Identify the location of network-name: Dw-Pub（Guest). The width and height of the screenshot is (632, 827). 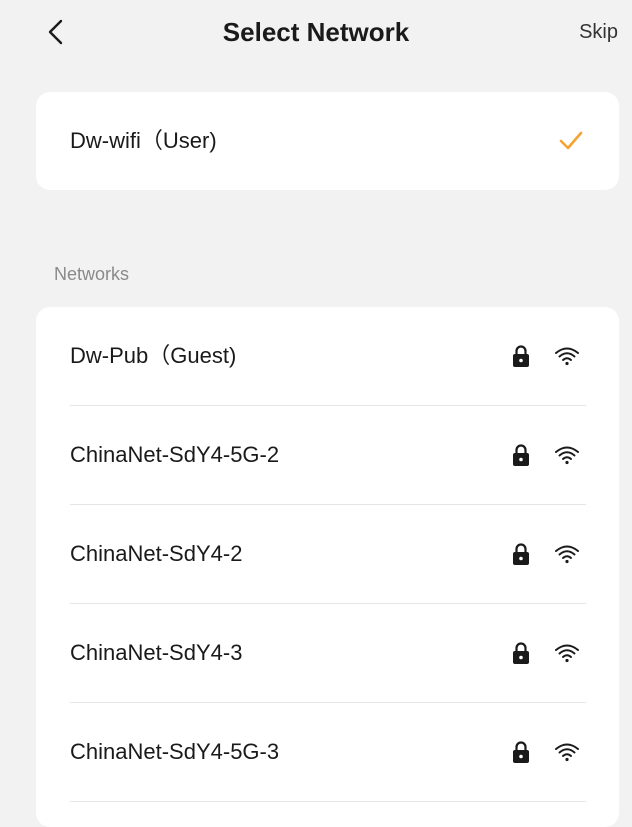
(153, 355).